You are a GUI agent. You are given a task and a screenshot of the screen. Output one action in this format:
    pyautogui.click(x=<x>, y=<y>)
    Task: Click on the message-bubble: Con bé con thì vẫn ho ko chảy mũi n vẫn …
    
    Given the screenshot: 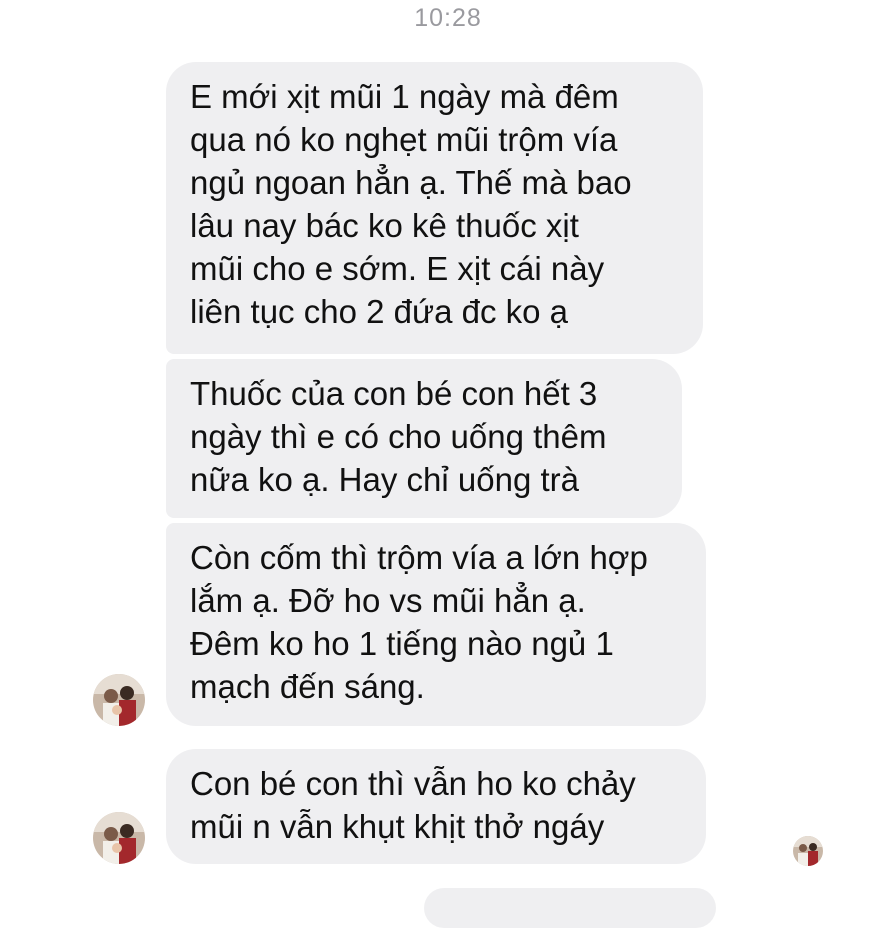 What is the action you would take?
    pyautogui.click(x=436, y=806)
    